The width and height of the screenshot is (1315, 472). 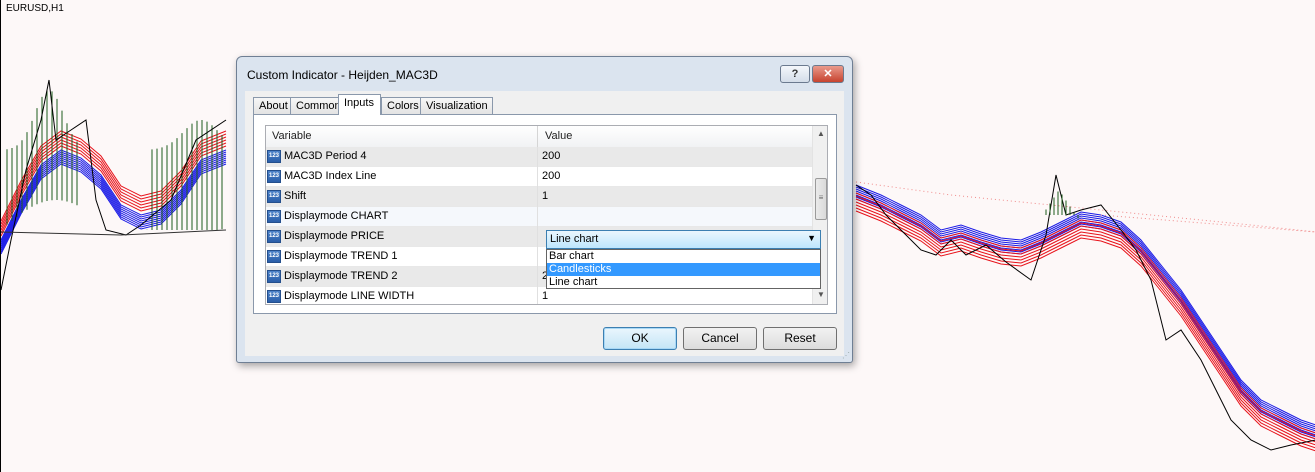 I want to click on cancel-button: Cancel, so click(x=720, y=338).